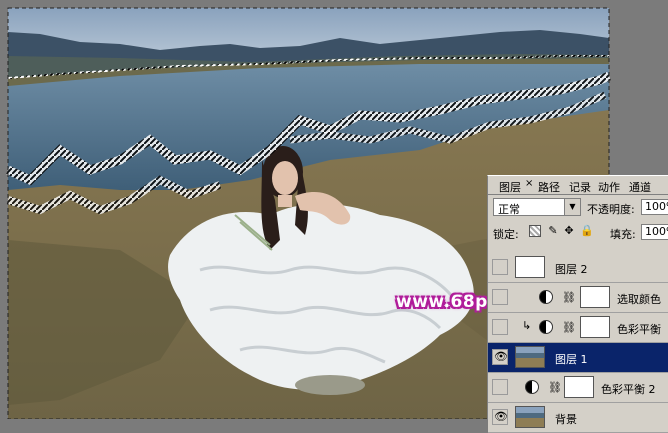 The height and width of the screenshot is (433, 668). I want to click on layer-name: 色彩平衡, so click(639, 329).